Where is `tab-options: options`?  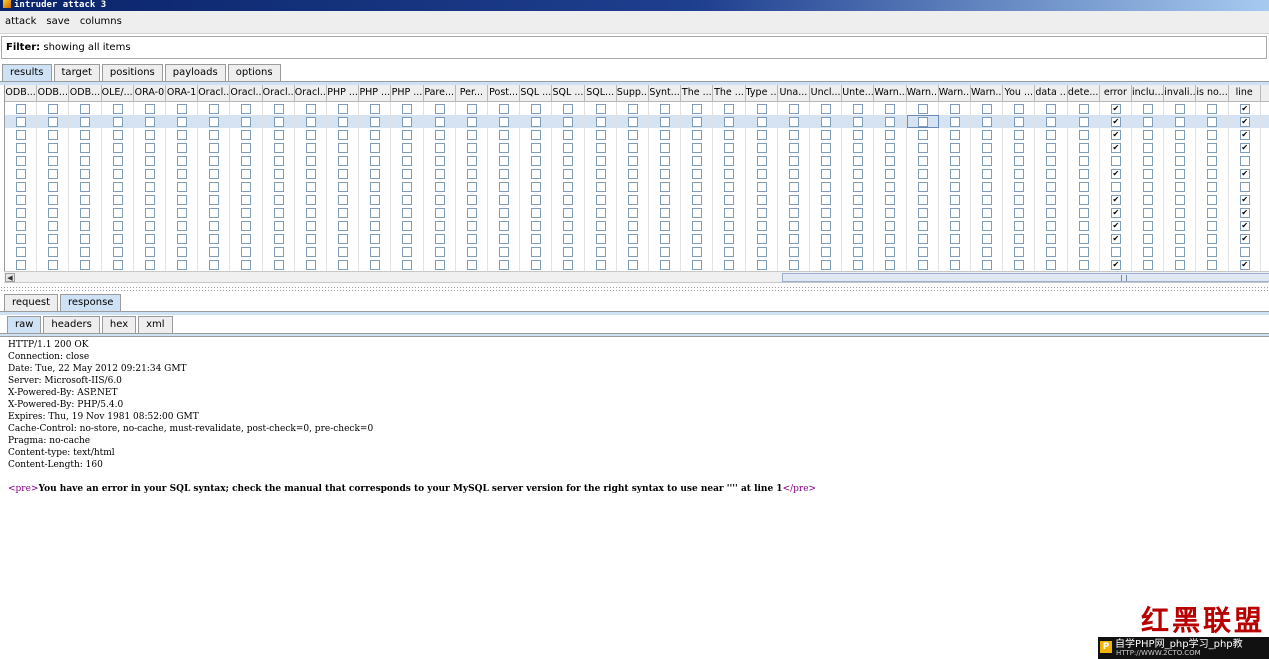
tab-options: options is located at coordinates (254, 73).